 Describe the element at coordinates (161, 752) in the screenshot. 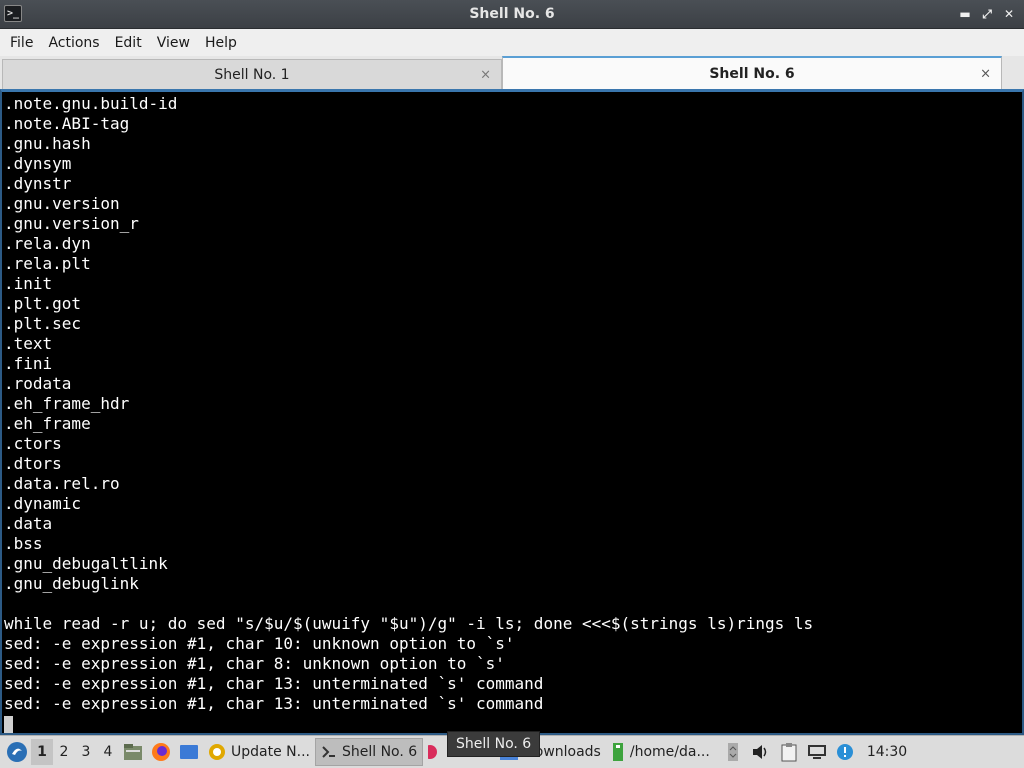

I see `firefox-launcher-icon` at that location.